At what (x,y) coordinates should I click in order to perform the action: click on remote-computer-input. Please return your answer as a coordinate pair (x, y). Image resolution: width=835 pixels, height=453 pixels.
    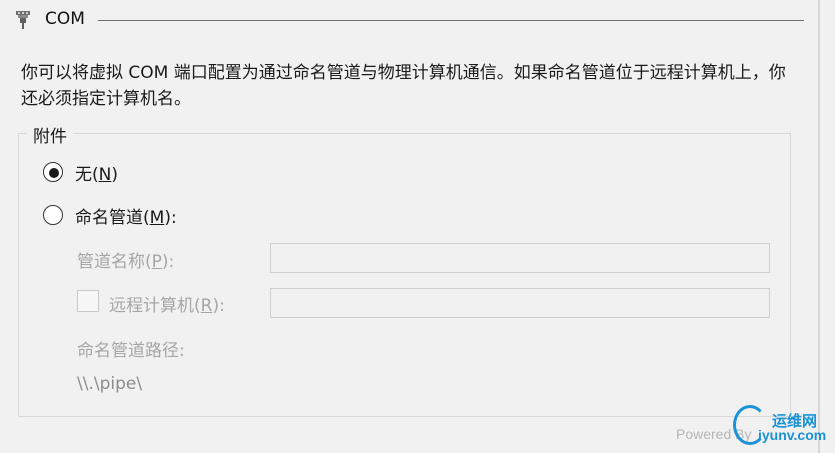
    Looking at the image, I should click on (520, 303).